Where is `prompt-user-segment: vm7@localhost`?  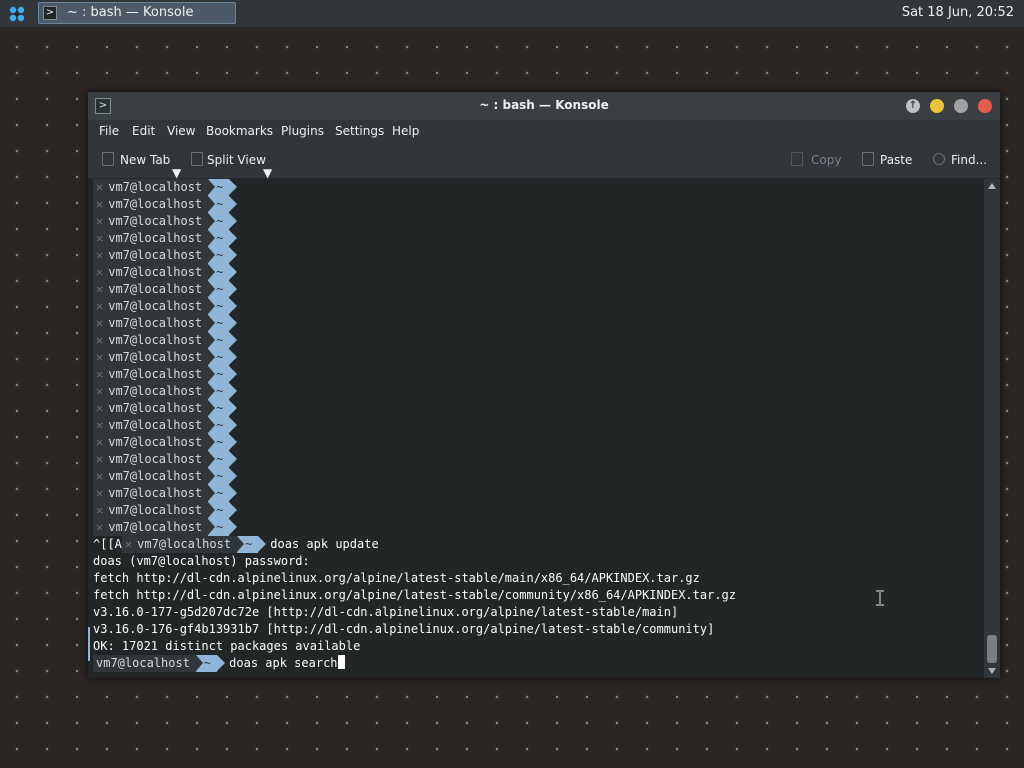 prompt-user-segment: vm7@localhost is located at coordinates (144, 663).